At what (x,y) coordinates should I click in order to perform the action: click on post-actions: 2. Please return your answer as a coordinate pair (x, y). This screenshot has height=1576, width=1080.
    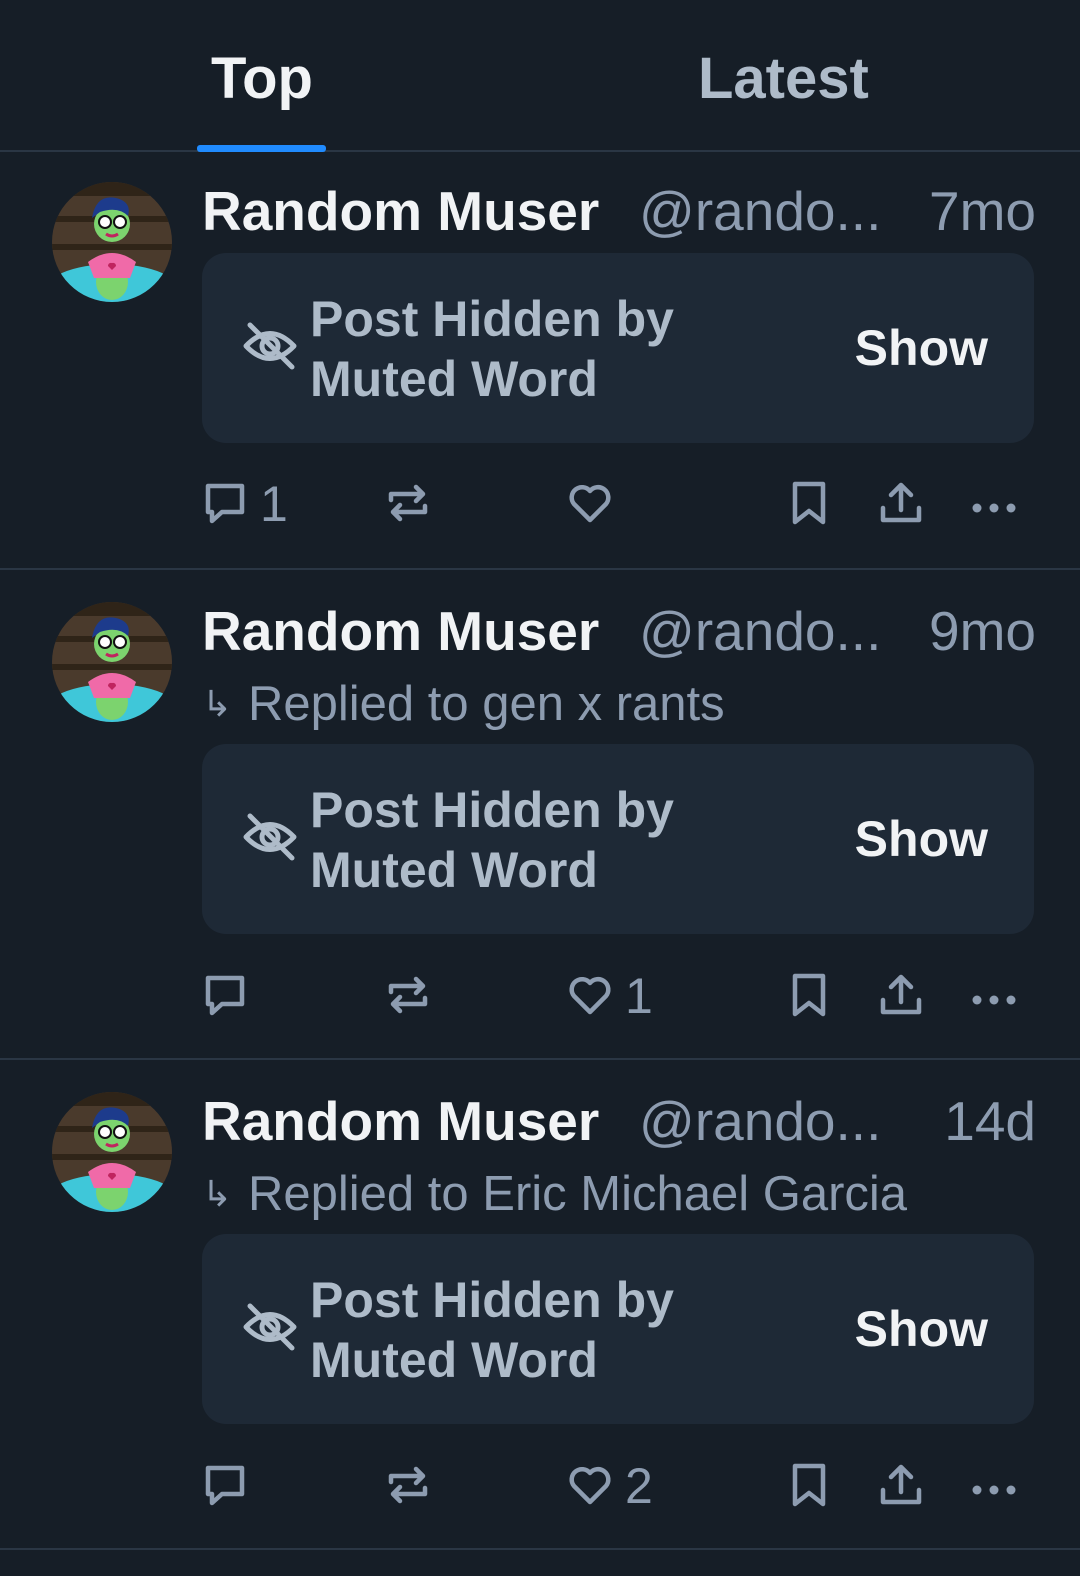
    Looking at the image, I should click on (617, 1486).